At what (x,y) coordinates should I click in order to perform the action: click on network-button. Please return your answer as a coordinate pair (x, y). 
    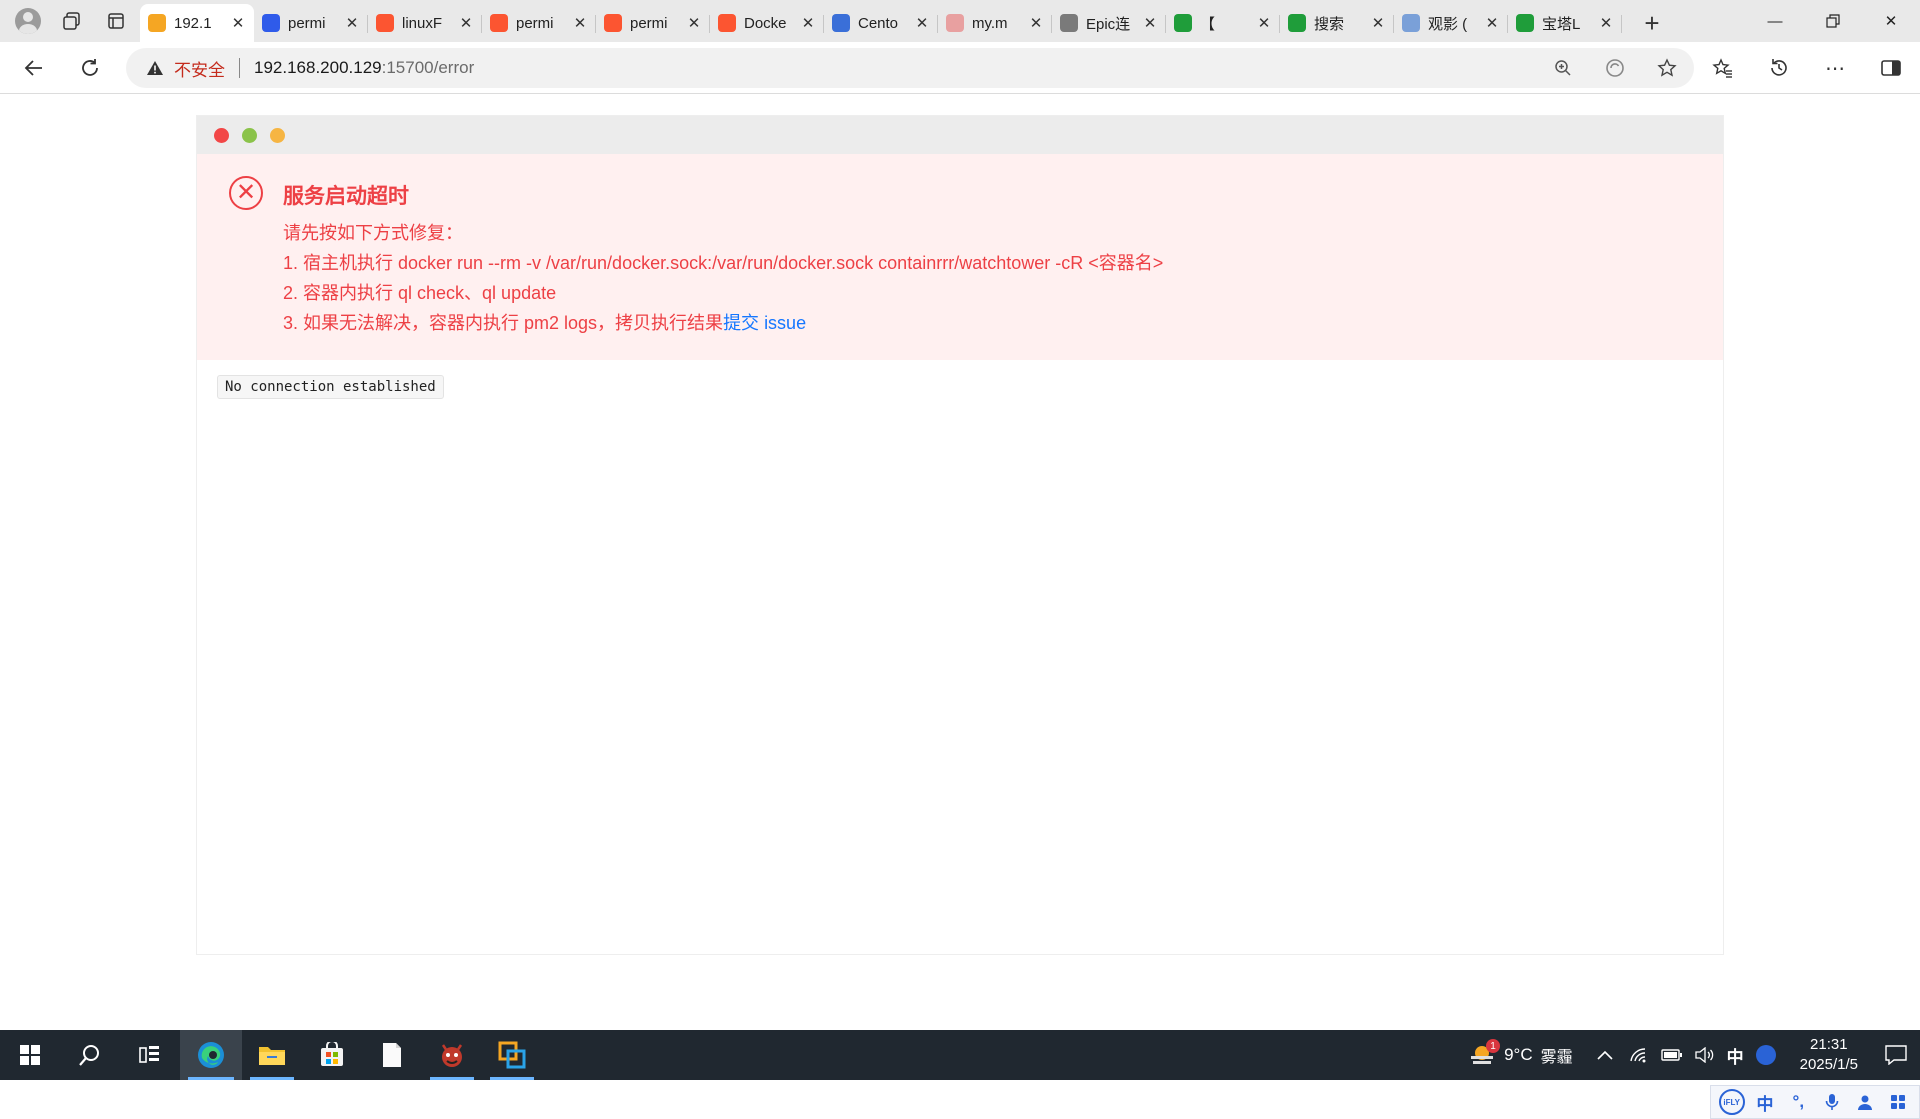
    Looking at the image, I should click on (1639, 1055).